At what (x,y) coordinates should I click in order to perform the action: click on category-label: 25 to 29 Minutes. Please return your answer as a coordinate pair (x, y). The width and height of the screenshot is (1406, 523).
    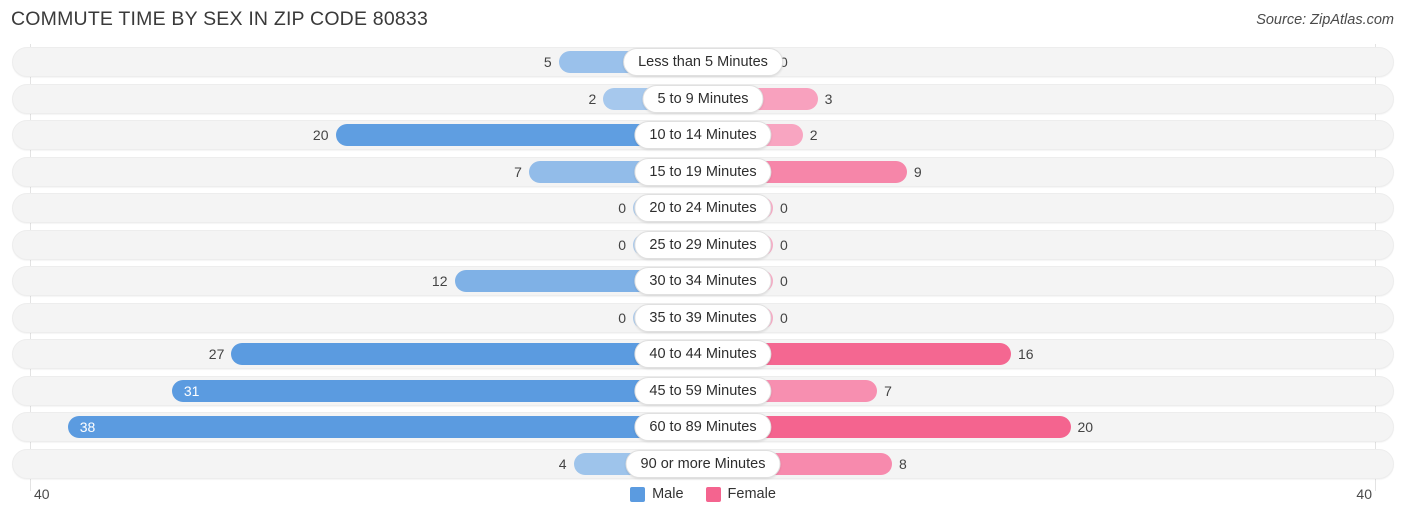
    Looking at the image, I should click on (703, 244).